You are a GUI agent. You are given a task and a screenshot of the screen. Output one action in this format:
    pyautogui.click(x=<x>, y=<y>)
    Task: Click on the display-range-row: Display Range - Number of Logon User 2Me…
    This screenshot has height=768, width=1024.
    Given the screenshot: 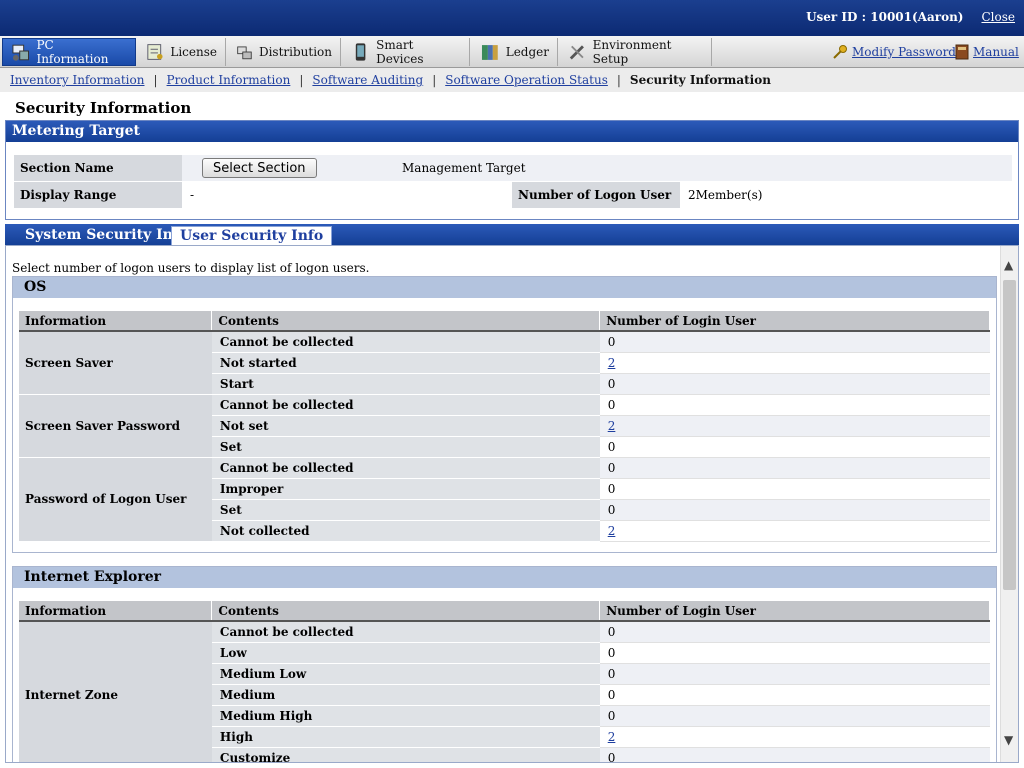 What is the action you would take?
    pyautogui.click(x=513, y=195)
    